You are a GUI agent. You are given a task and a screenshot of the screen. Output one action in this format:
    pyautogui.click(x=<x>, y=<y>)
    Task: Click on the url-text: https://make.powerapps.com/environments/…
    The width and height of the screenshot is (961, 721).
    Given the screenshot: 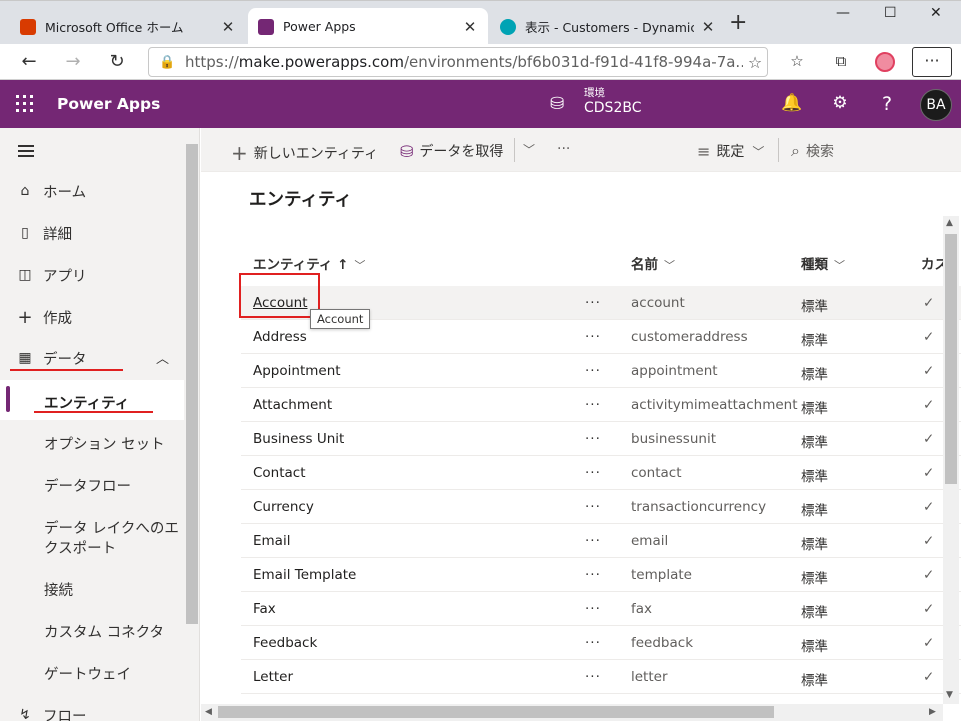 What is the action you would take?
    pyautogui.click(x=464, y=62)
    